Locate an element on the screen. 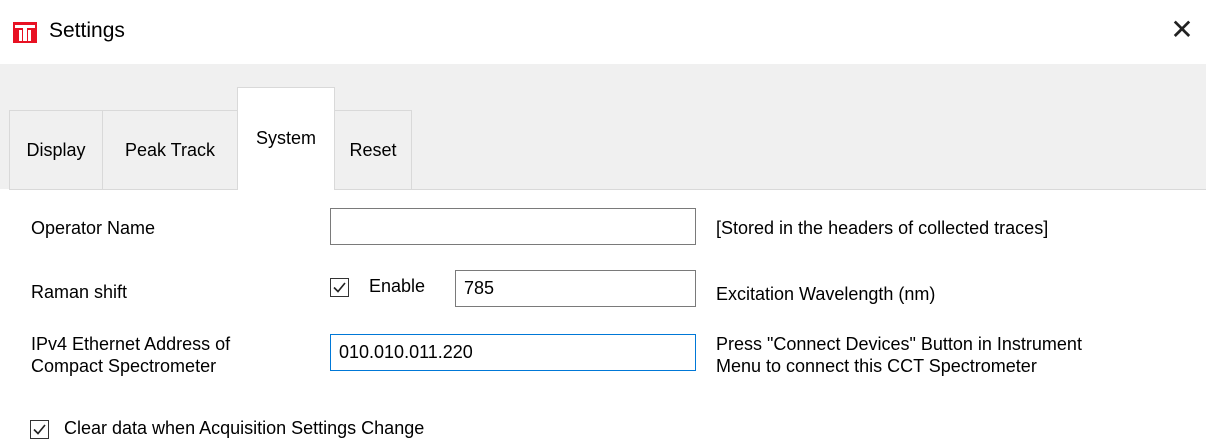  tab-label: Display is located at coordinates (56, 149).